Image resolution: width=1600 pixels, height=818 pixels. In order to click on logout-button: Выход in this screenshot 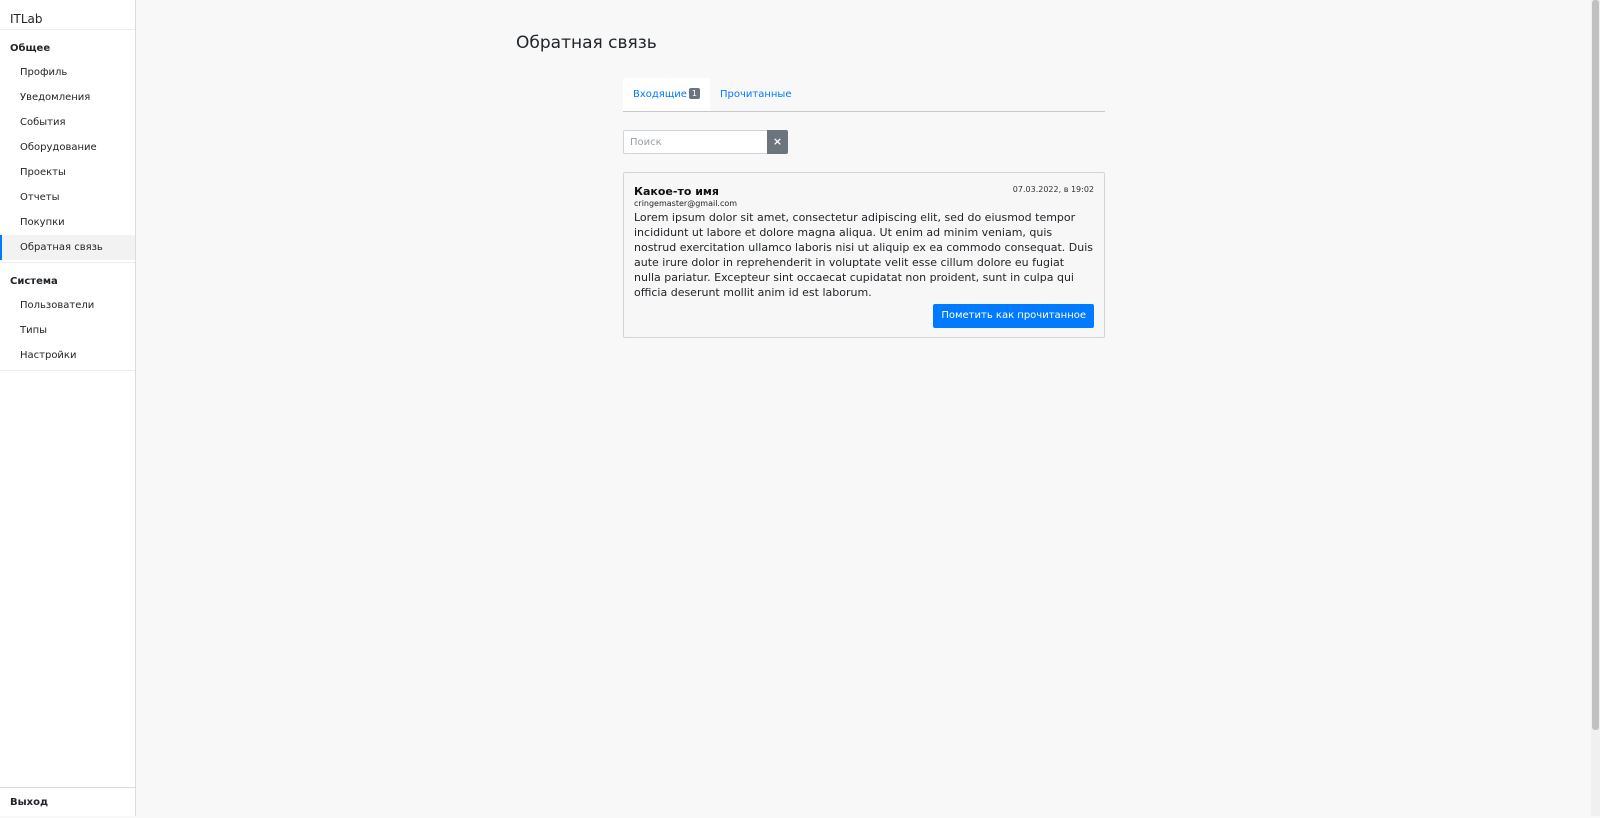, I will do `click(67, 801)`.